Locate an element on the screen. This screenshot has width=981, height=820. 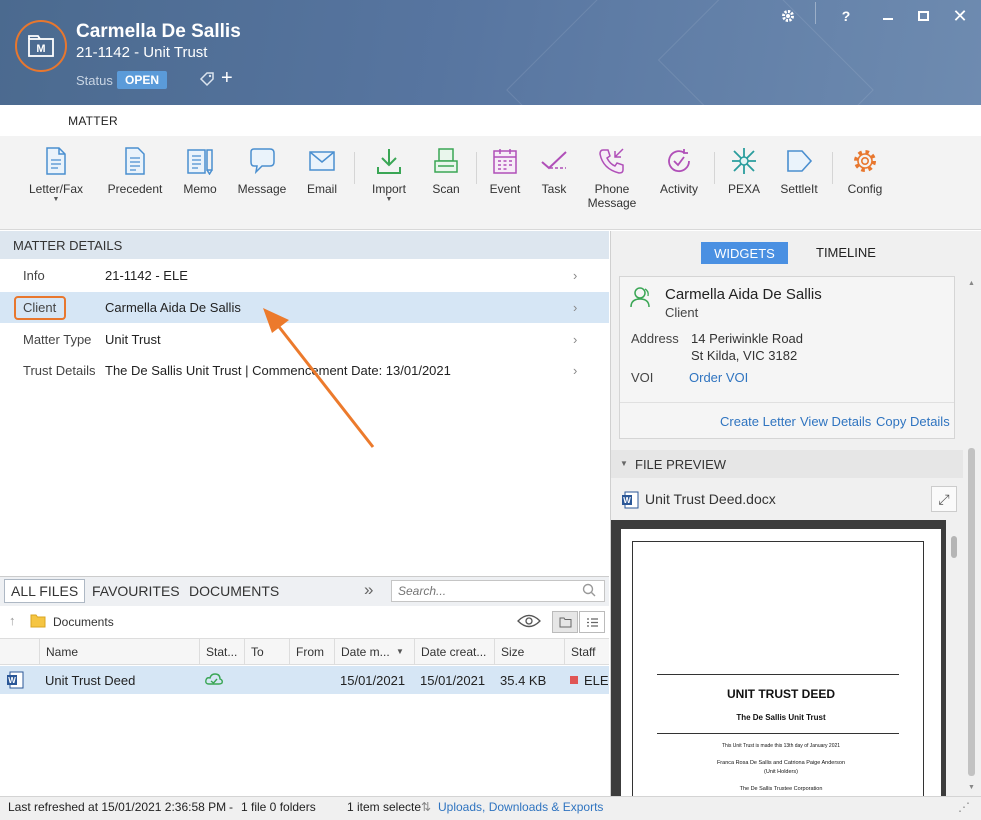
tab-timeline: TIMELINE is located at coordinates (846, 252).